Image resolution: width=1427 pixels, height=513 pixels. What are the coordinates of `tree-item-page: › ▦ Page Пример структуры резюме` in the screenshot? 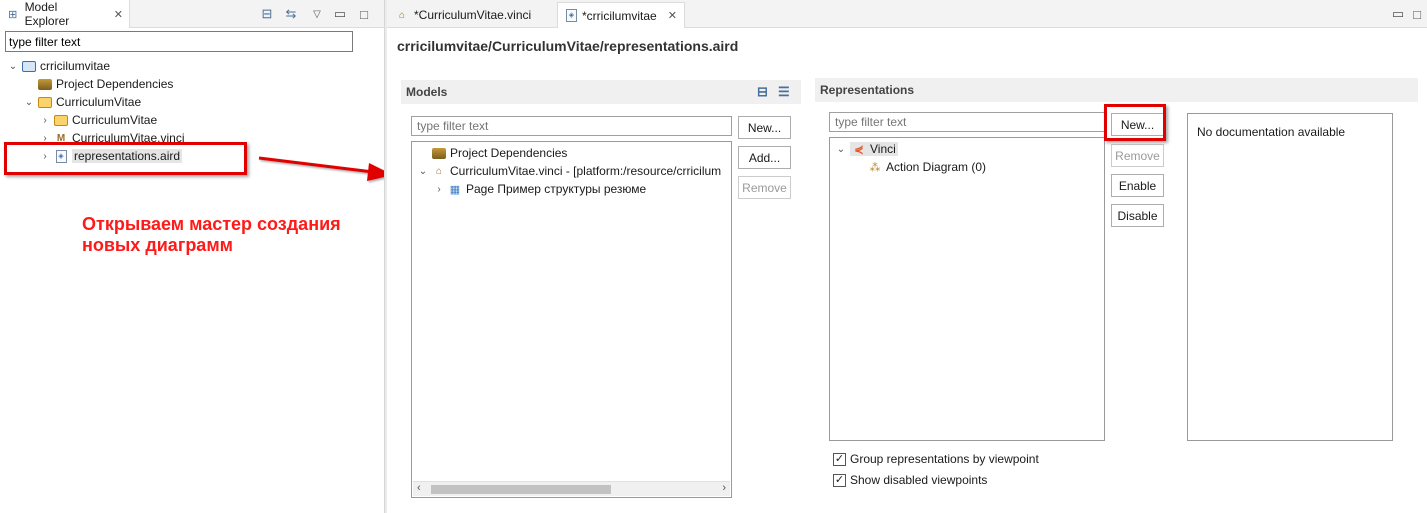 It's located at (540, 189).